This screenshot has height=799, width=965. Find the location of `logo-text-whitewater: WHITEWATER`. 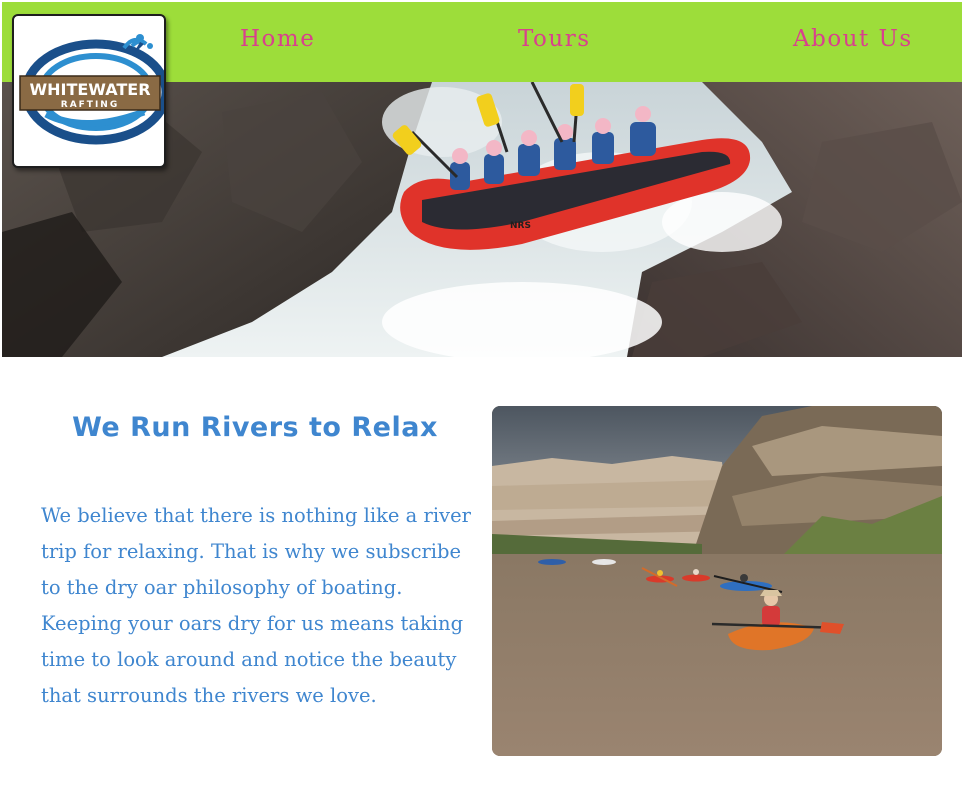

logo-text-whitewater: WHITEWATER is located at coordinates (89, 89).